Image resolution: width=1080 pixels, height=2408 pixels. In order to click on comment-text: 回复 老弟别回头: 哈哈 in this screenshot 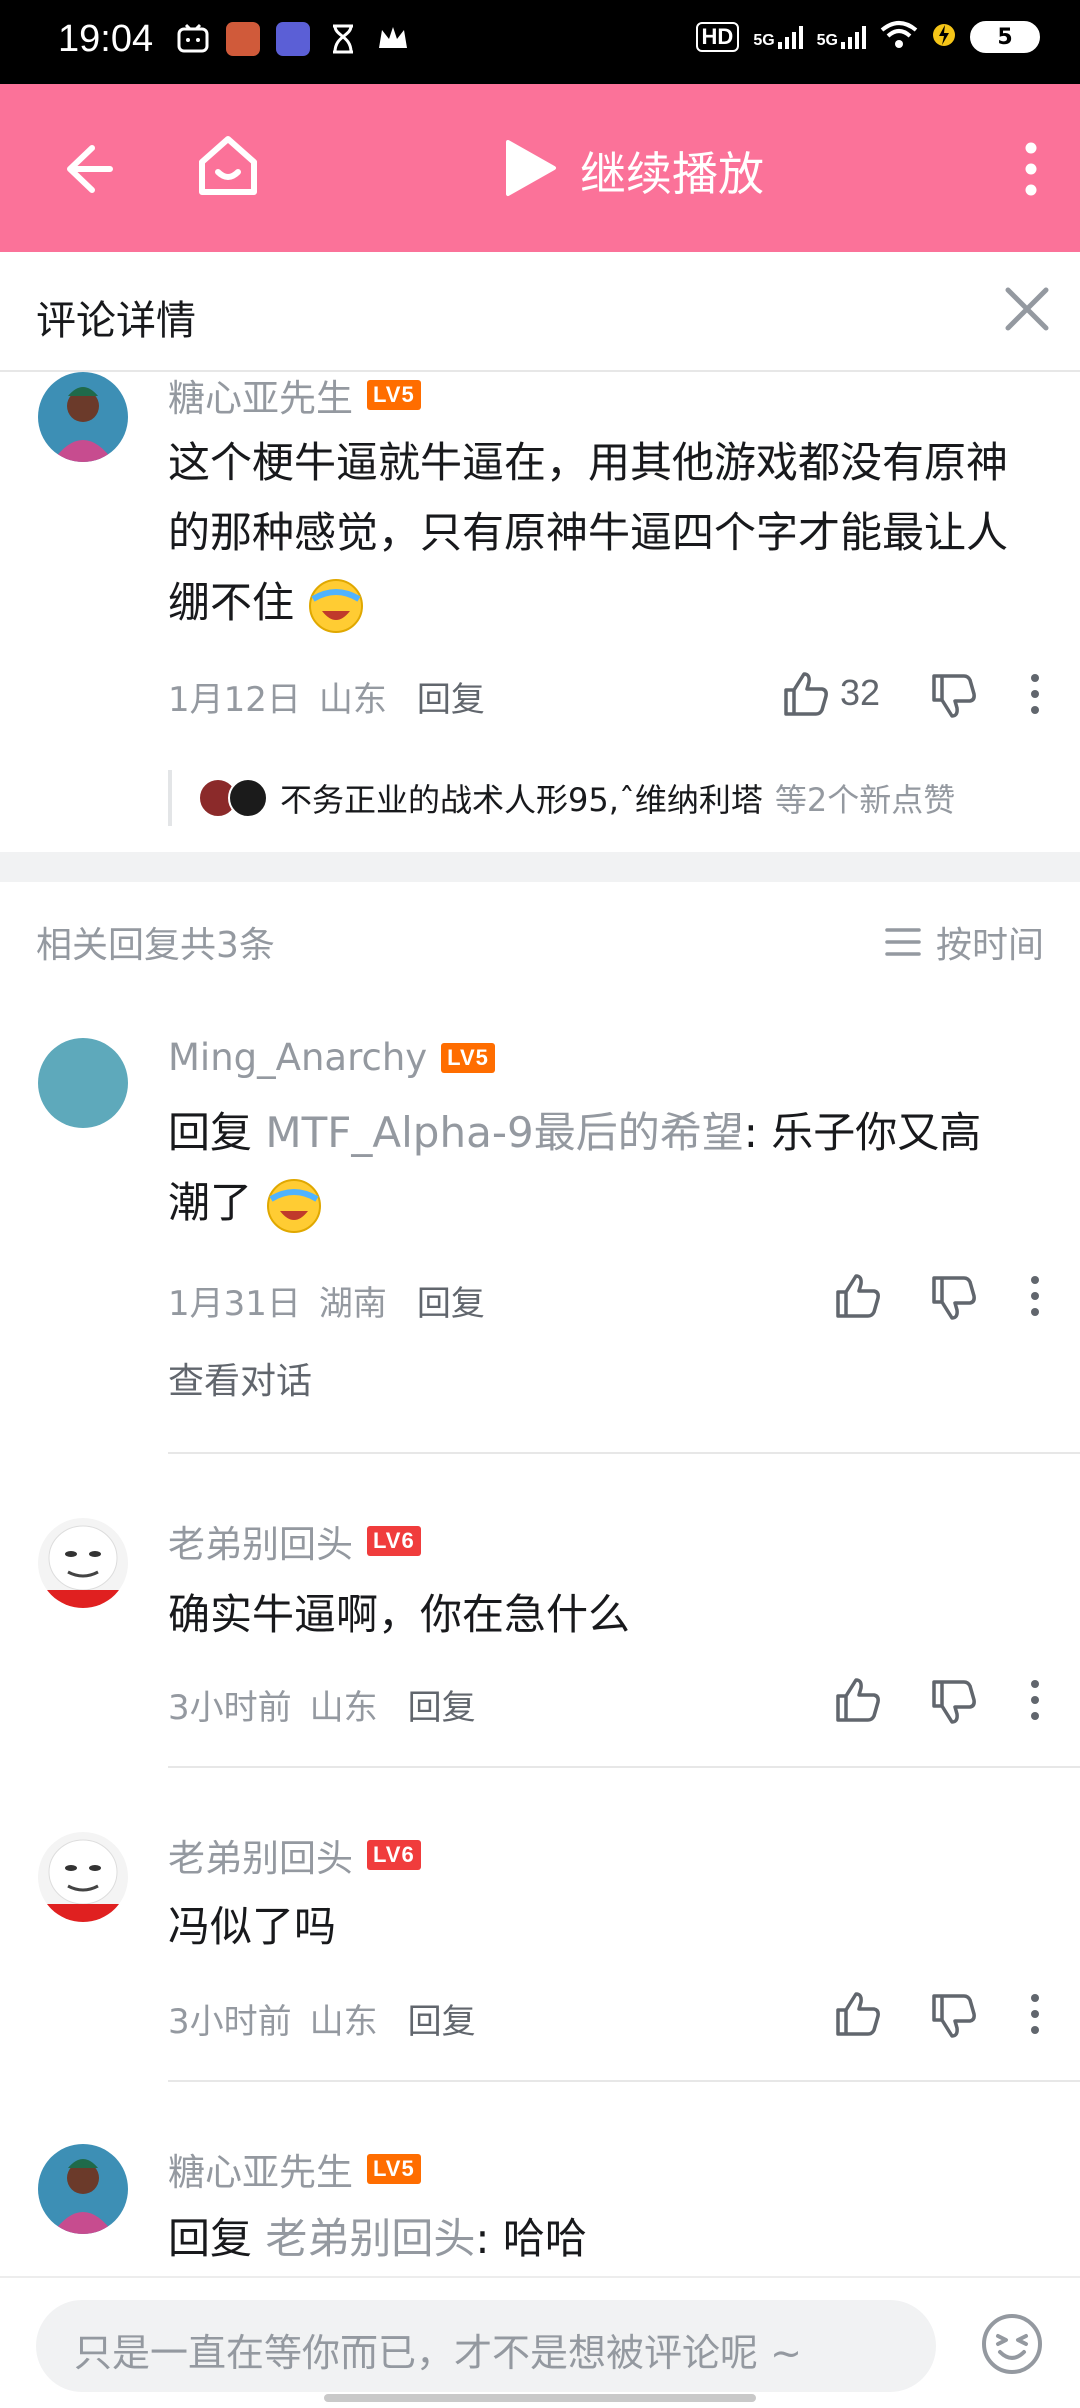, I will do `click(377, 2238)`.